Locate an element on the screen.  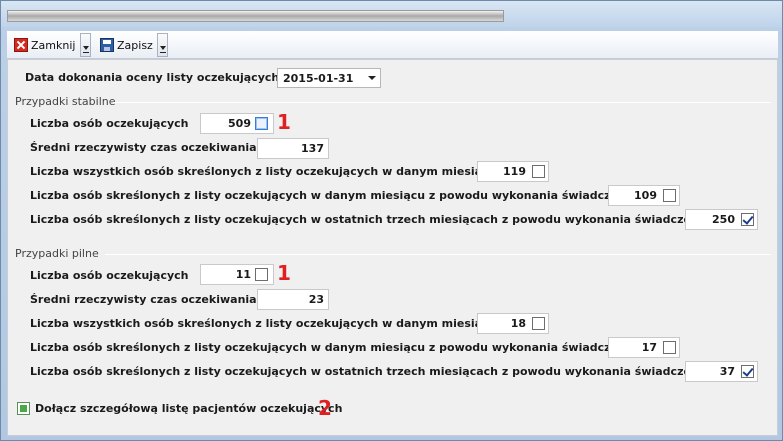
urgent-removed-all-field: 18 is located at coordinates (513, 323).